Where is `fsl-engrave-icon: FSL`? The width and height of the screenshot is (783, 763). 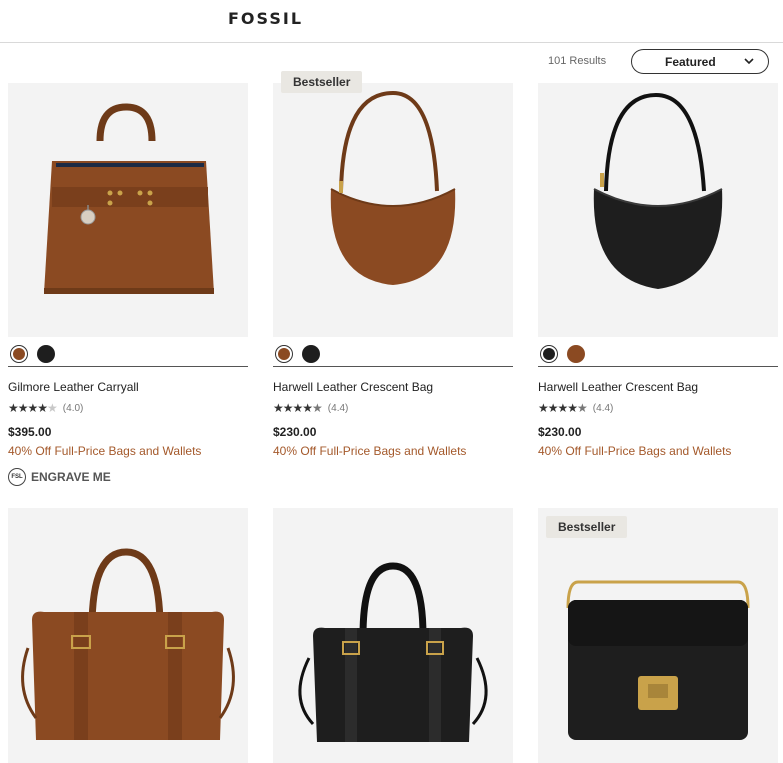
fsl-engrave-icon: FSL is located at coordinates (17, 477).